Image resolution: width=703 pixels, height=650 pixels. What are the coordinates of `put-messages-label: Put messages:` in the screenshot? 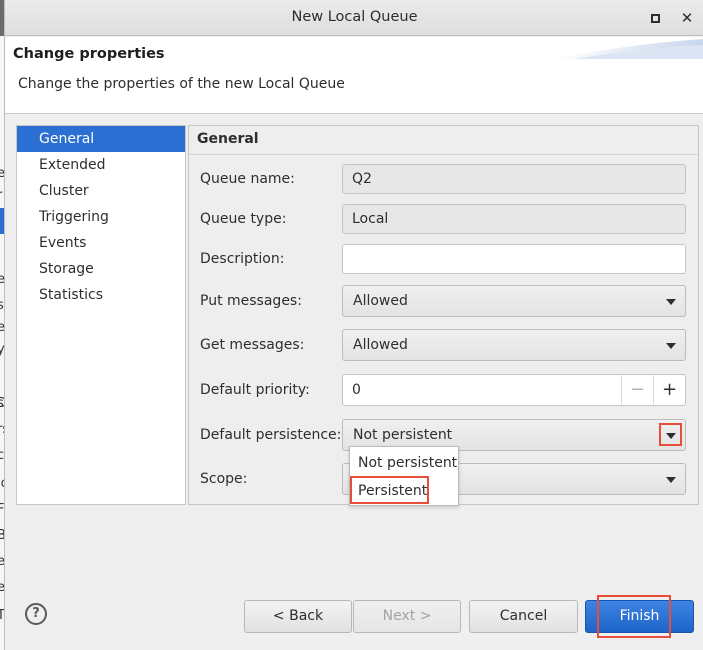 It's located at (251, 301).